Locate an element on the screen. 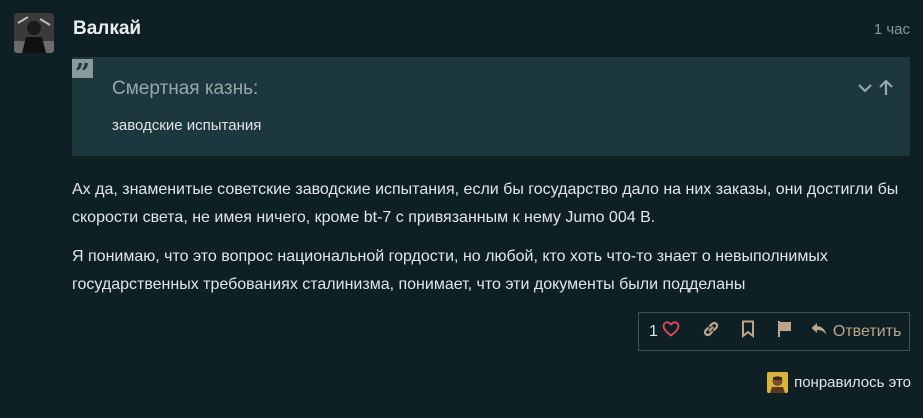 The image size is (923, 418). bookmark-button is located at coordinates (748, 331).